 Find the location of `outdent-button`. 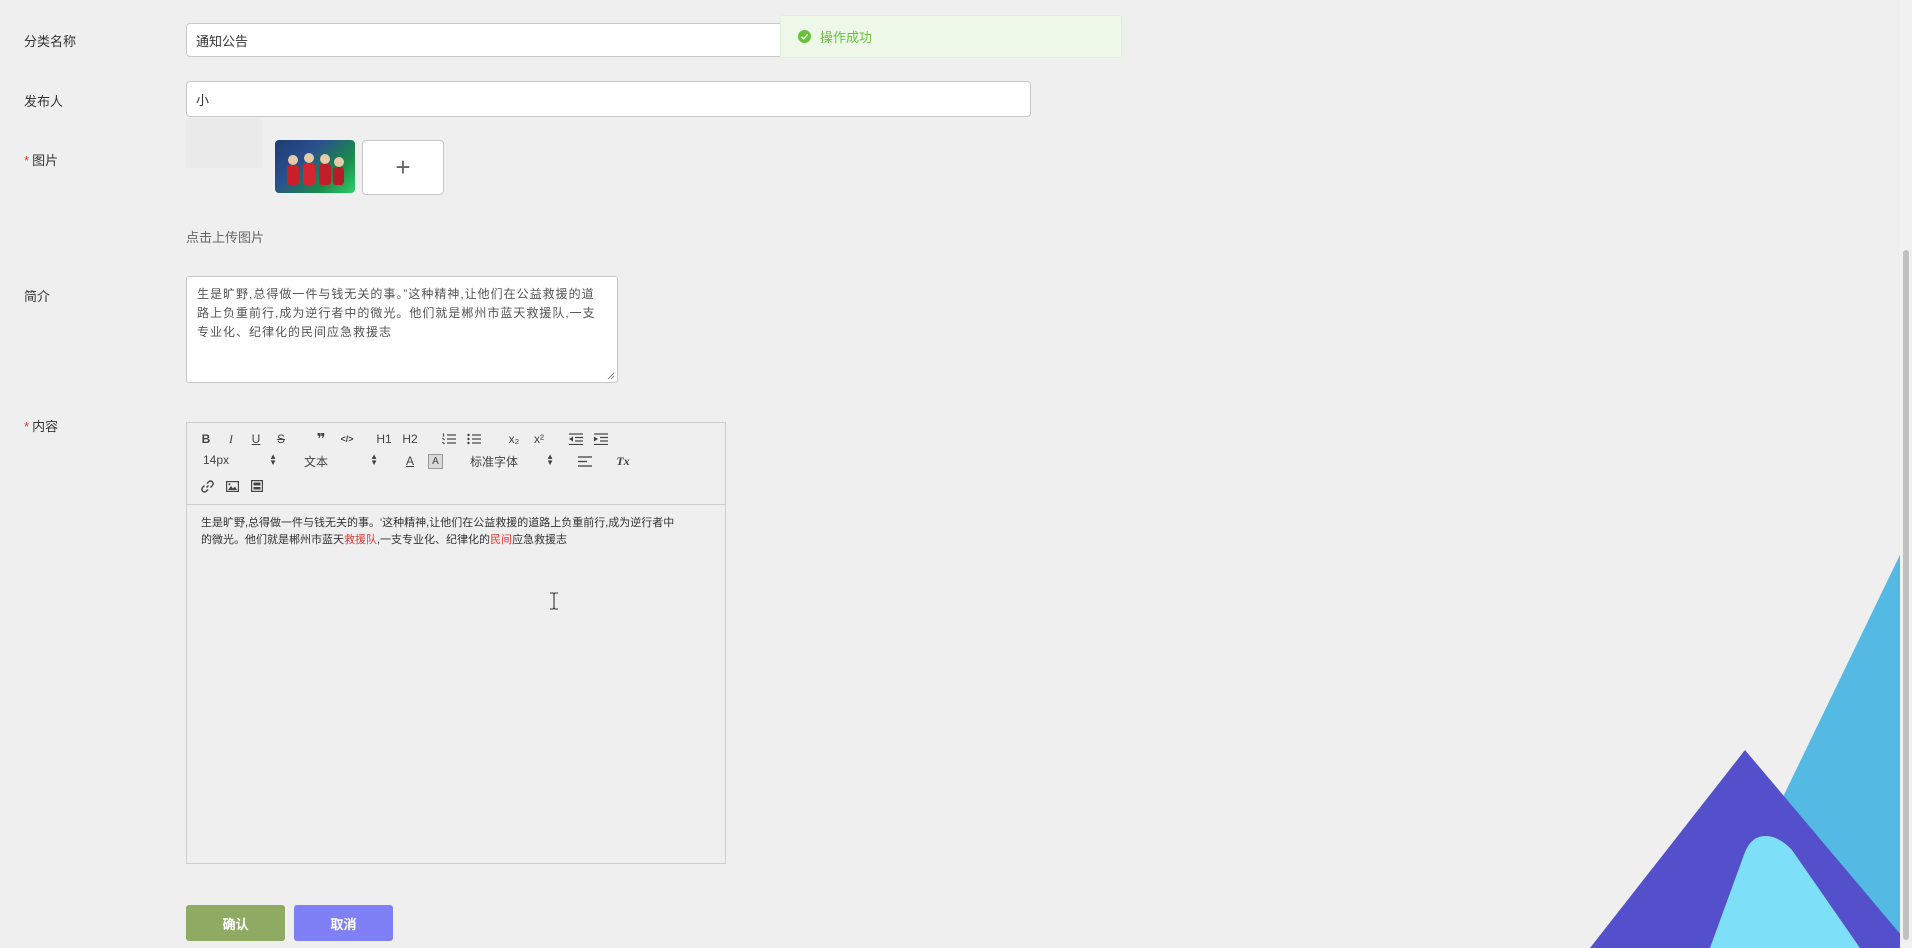

outdent-button is located at coordinates (576, 439).